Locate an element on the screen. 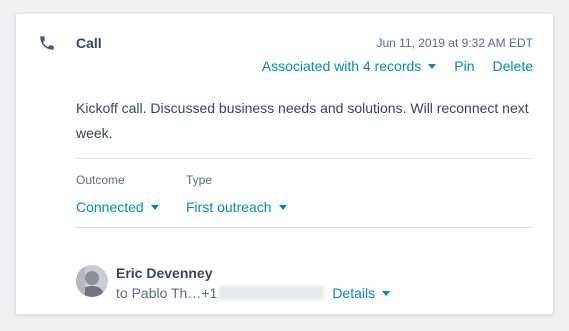  details-label: Details is located at coordinates (354, 293).